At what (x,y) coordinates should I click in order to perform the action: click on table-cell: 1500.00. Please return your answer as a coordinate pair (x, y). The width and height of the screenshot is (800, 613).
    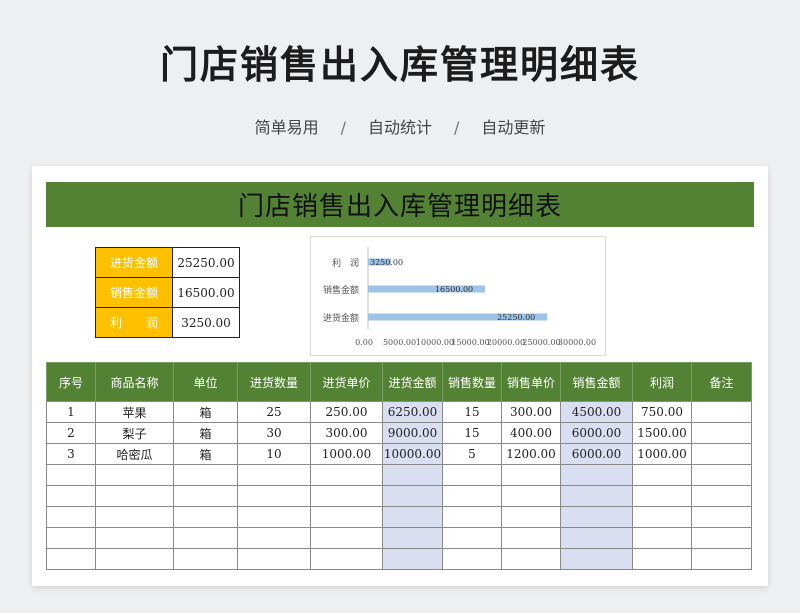
    Looking at the image, I should click on (662, 433).